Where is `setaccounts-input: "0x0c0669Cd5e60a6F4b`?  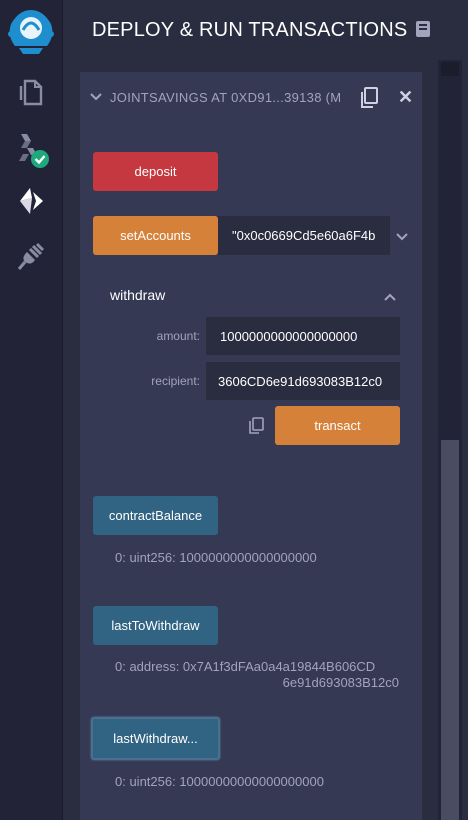 setaccounts-input: "0x0c0669Cd5e60a6F4b is located at coordinates (304, 235).